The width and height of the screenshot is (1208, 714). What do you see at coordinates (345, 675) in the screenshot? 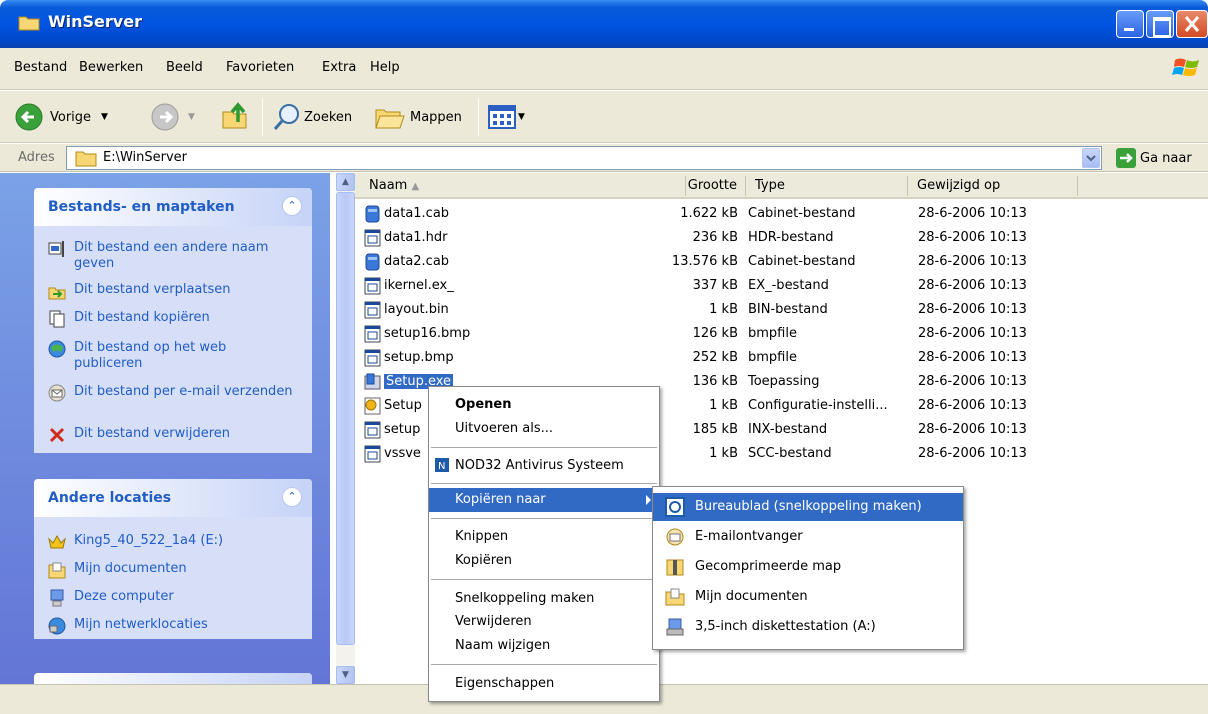
I see `scroll-down-icon: ▼` at bounding box center [345, 675].